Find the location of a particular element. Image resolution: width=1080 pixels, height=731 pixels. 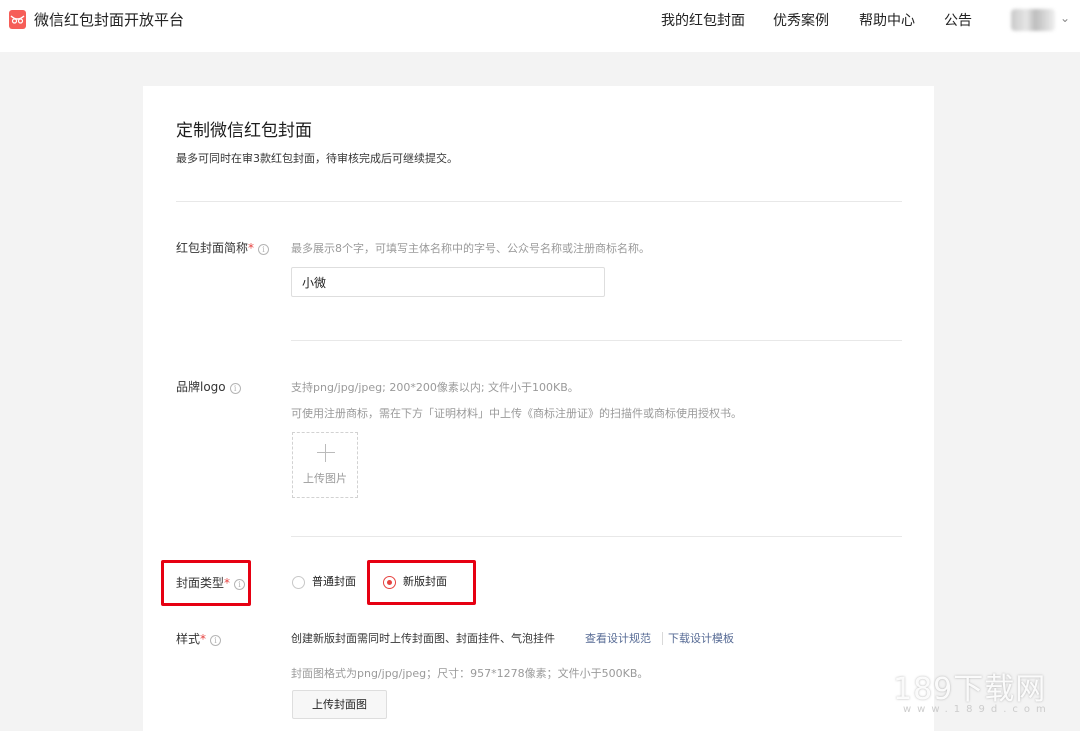

upload-box-label: 上传图片 is located at coordinates (325, 478).